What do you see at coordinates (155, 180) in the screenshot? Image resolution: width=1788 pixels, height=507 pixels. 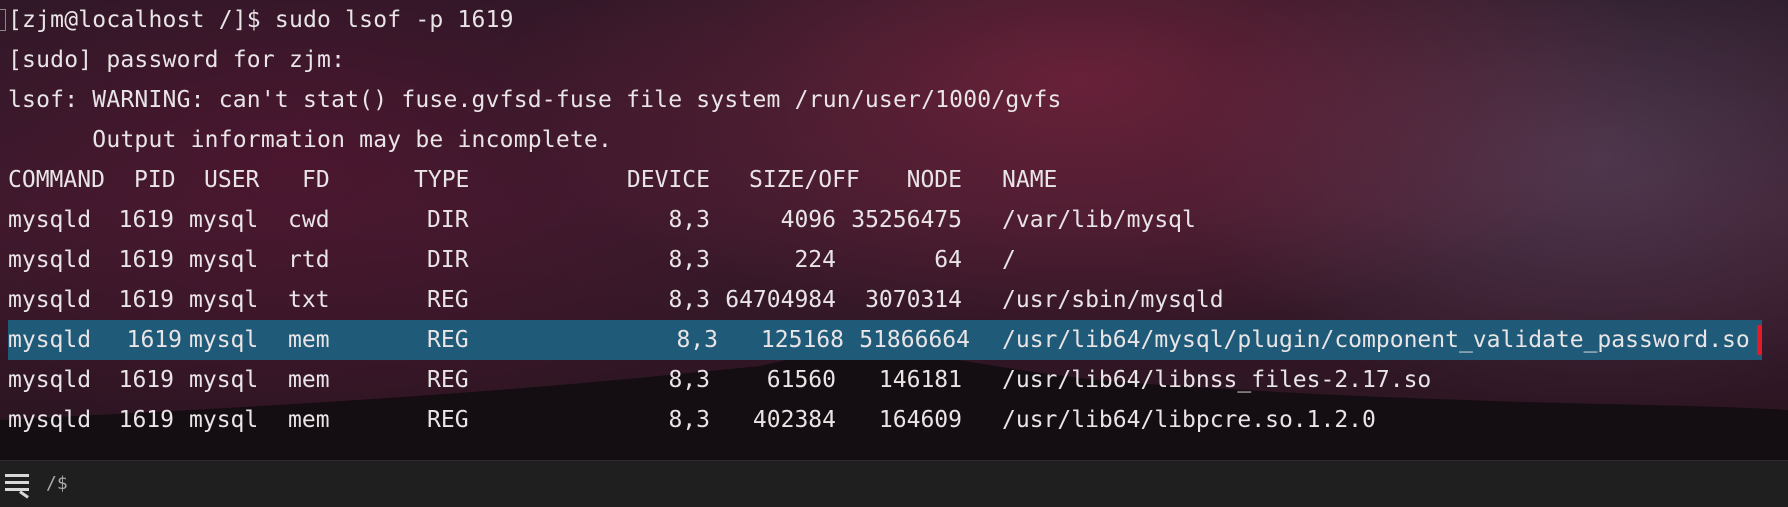 I see `header-pid: PID` at bounding box center [155, 180].